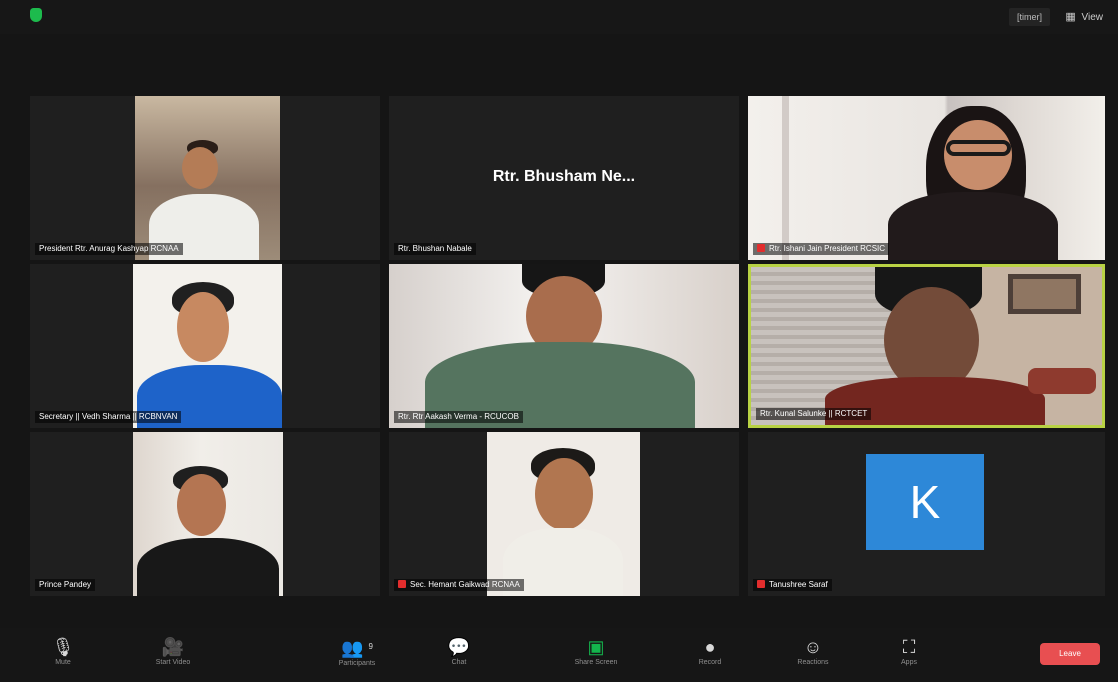 This screenshot has height=682, width=1118. What do you see at coordinates (814, 414) in the screenshot?
I see `participant-name: Rtr. Kunal Salunke || RCTCET` at bounding box center [814, 414].